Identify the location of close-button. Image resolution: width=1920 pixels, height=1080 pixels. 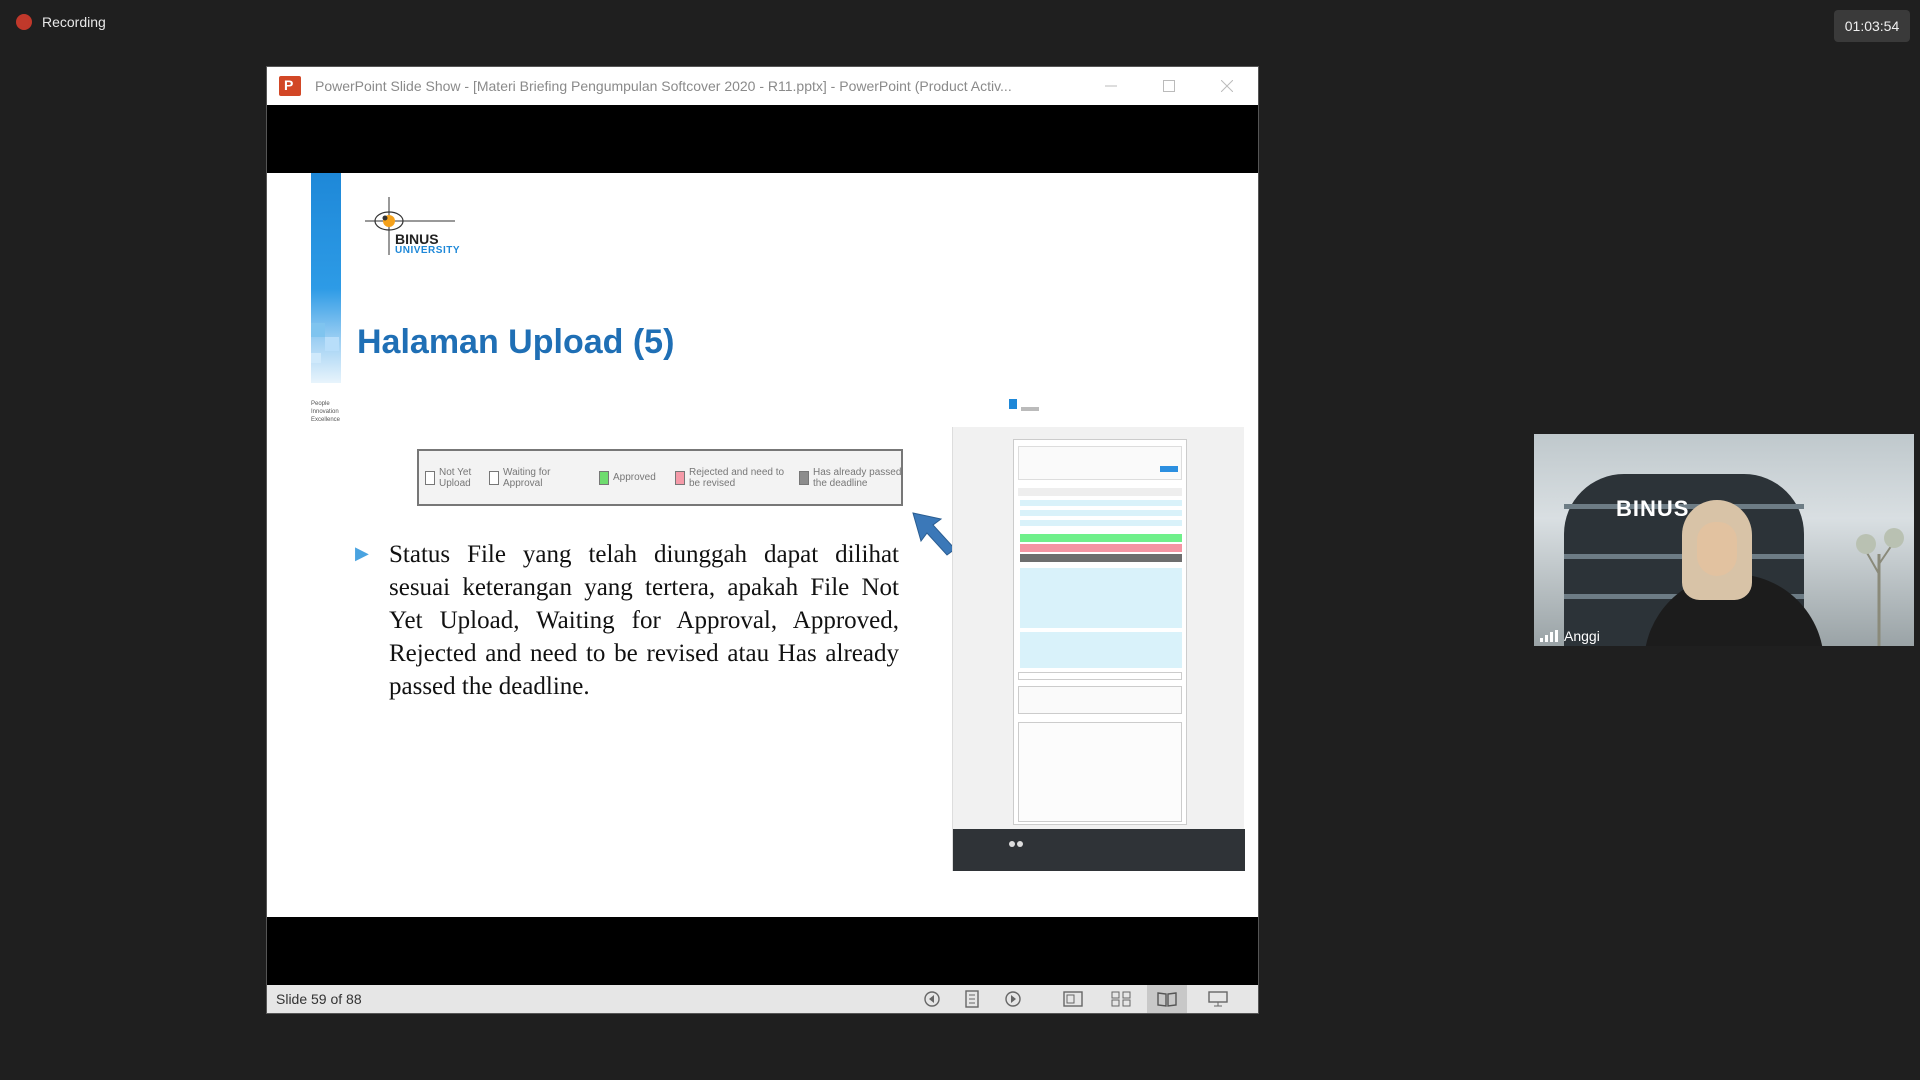
(1227, 86).